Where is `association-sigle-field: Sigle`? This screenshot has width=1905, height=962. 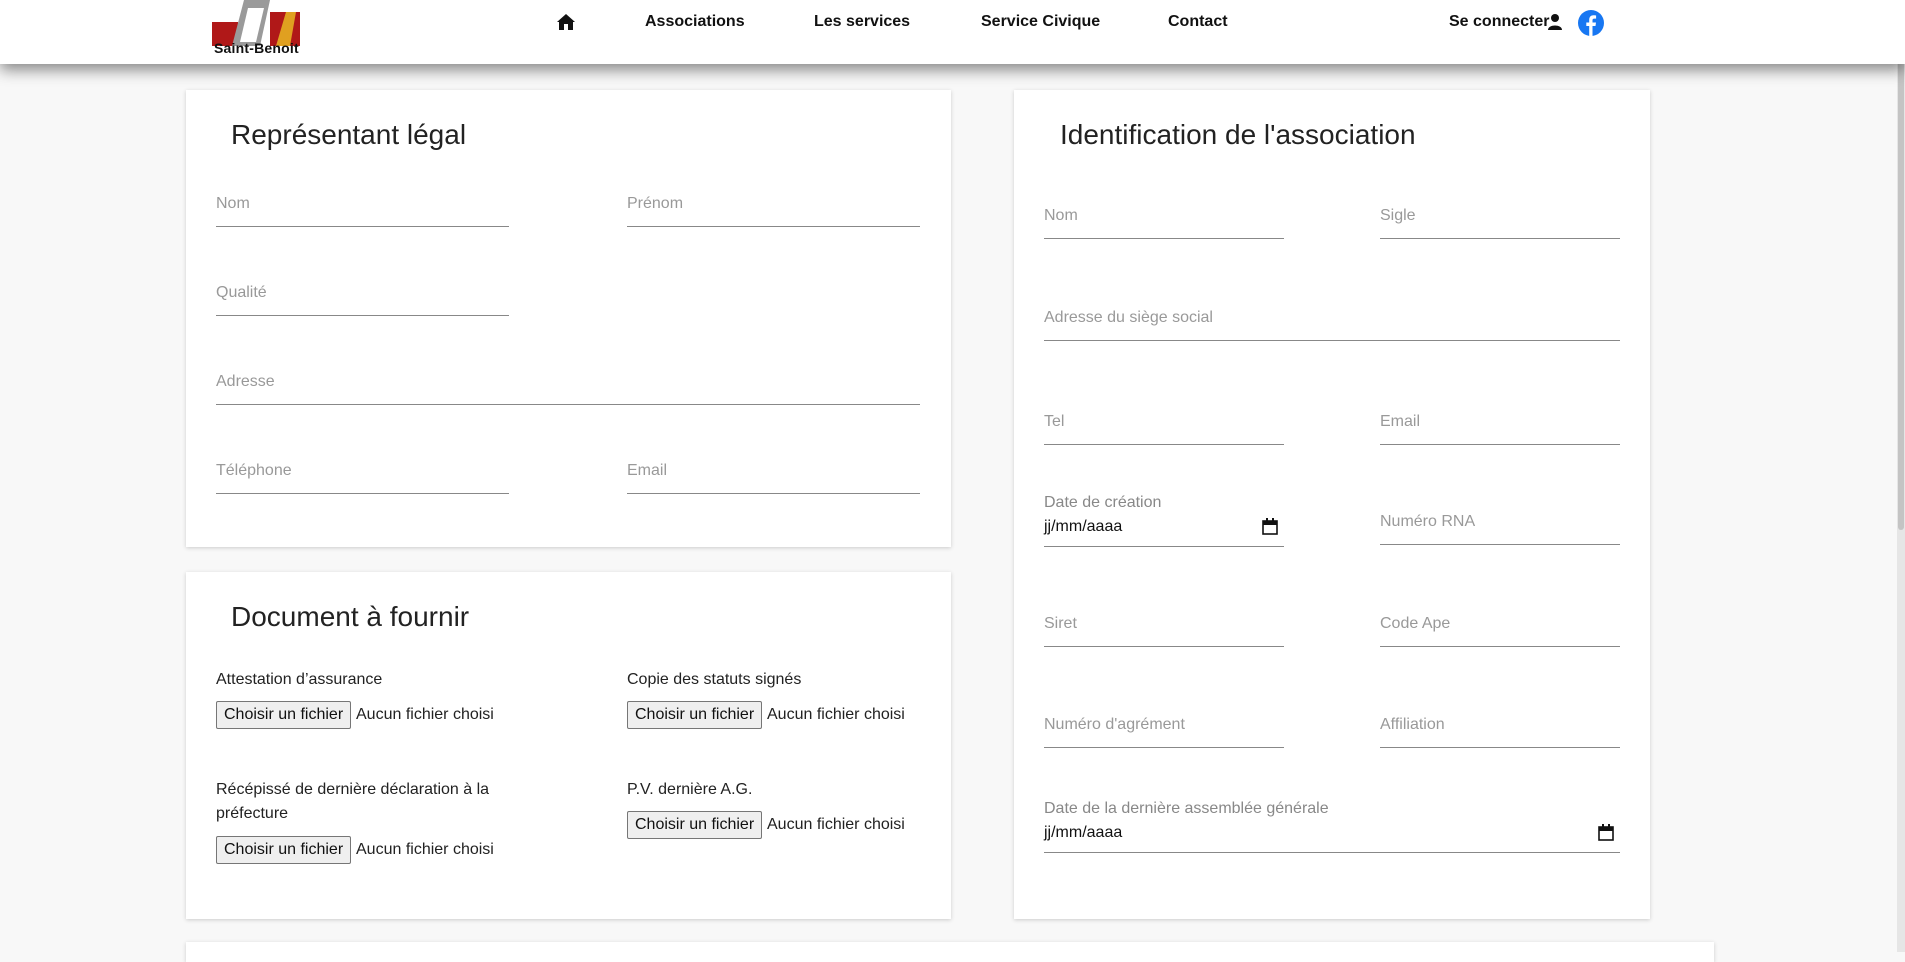
association-sigle-field: Sigle is located at coordinates (1500, 217).